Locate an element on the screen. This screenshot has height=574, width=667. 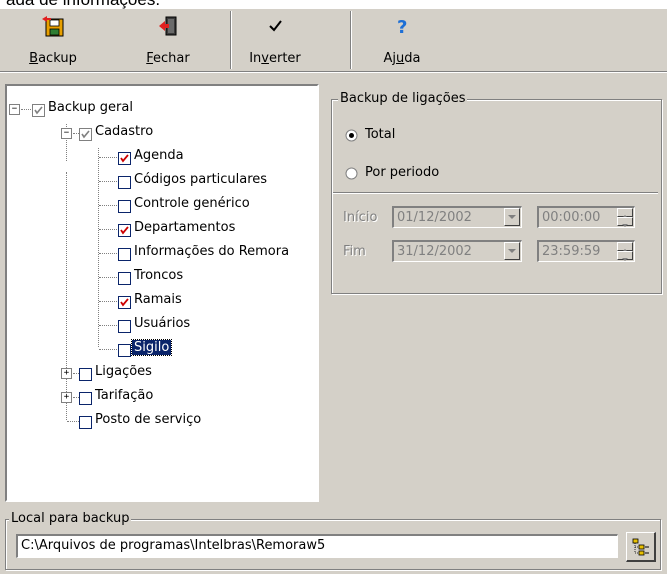
tree-item-label: Usuários is located at coordinates (162, 323).